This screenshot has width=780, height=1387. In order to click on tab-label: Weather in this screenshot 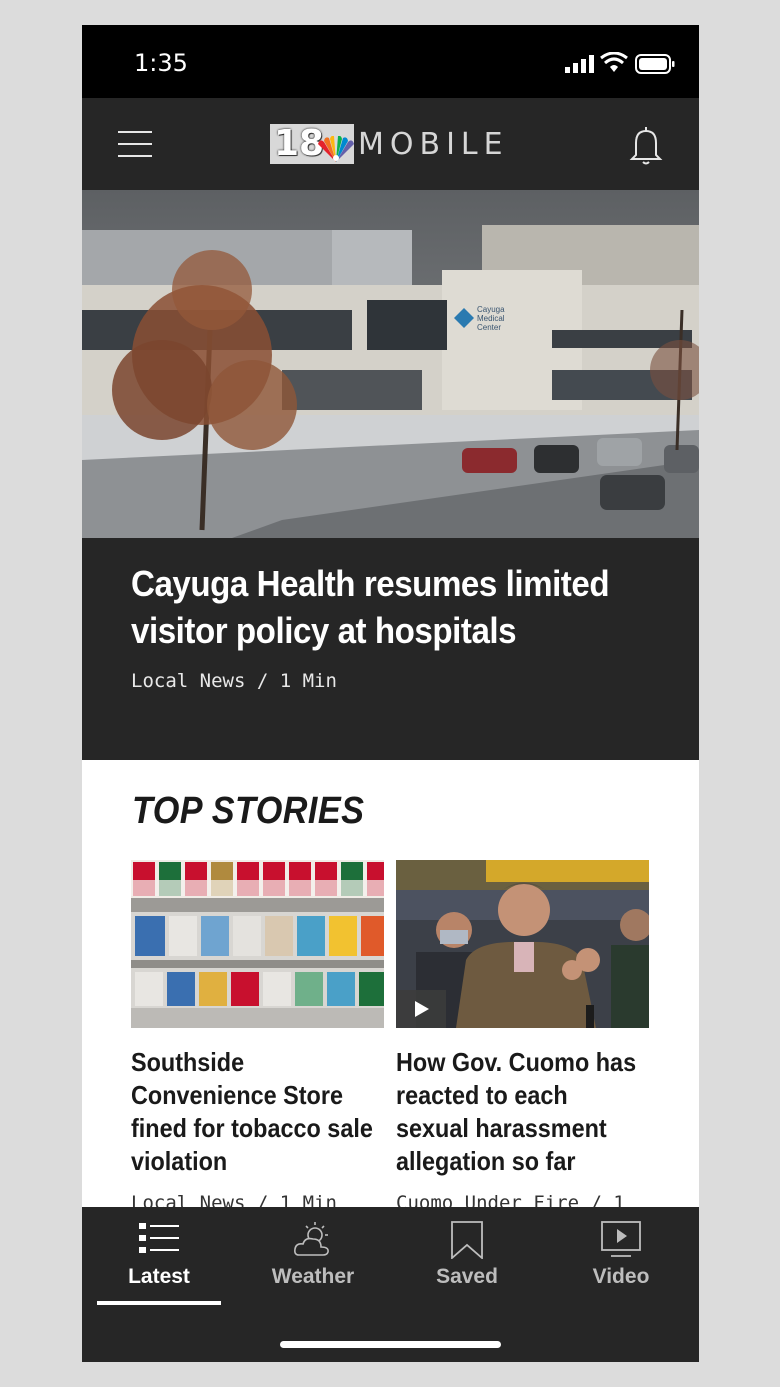, I will do `click(313, 1276)`.